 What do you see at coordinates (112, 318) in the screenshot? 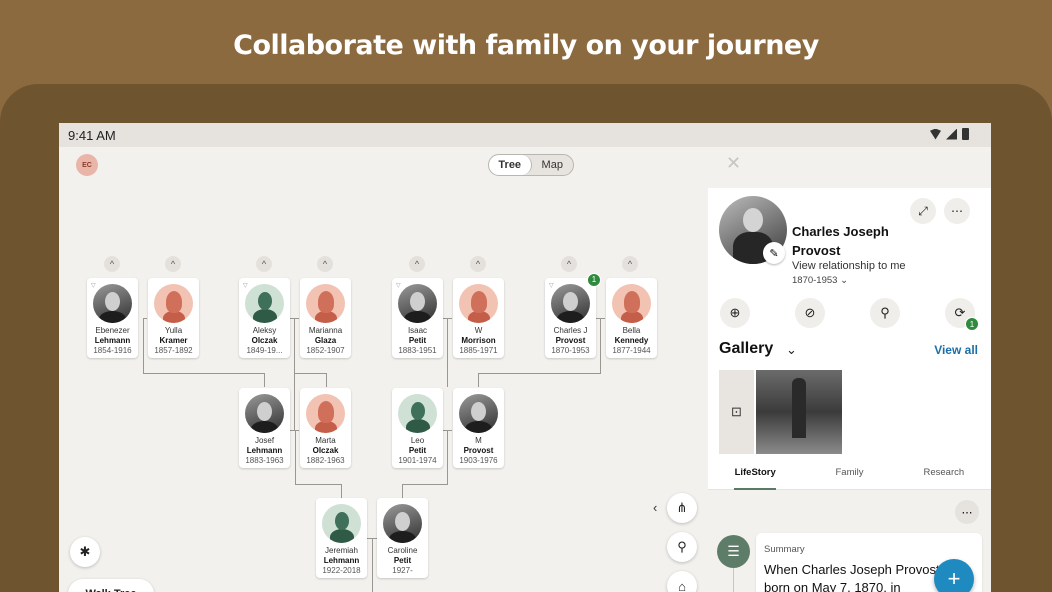
I see `person-card: ▽ Ebenezer Lehmann 1854-1916` at bounding box center [112, 318].